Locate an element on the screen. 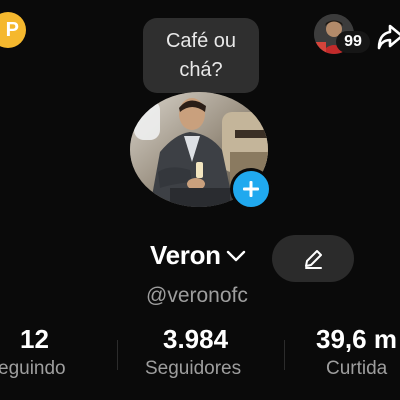  followers-label: Seguidores is located at coordinates (193, 369).